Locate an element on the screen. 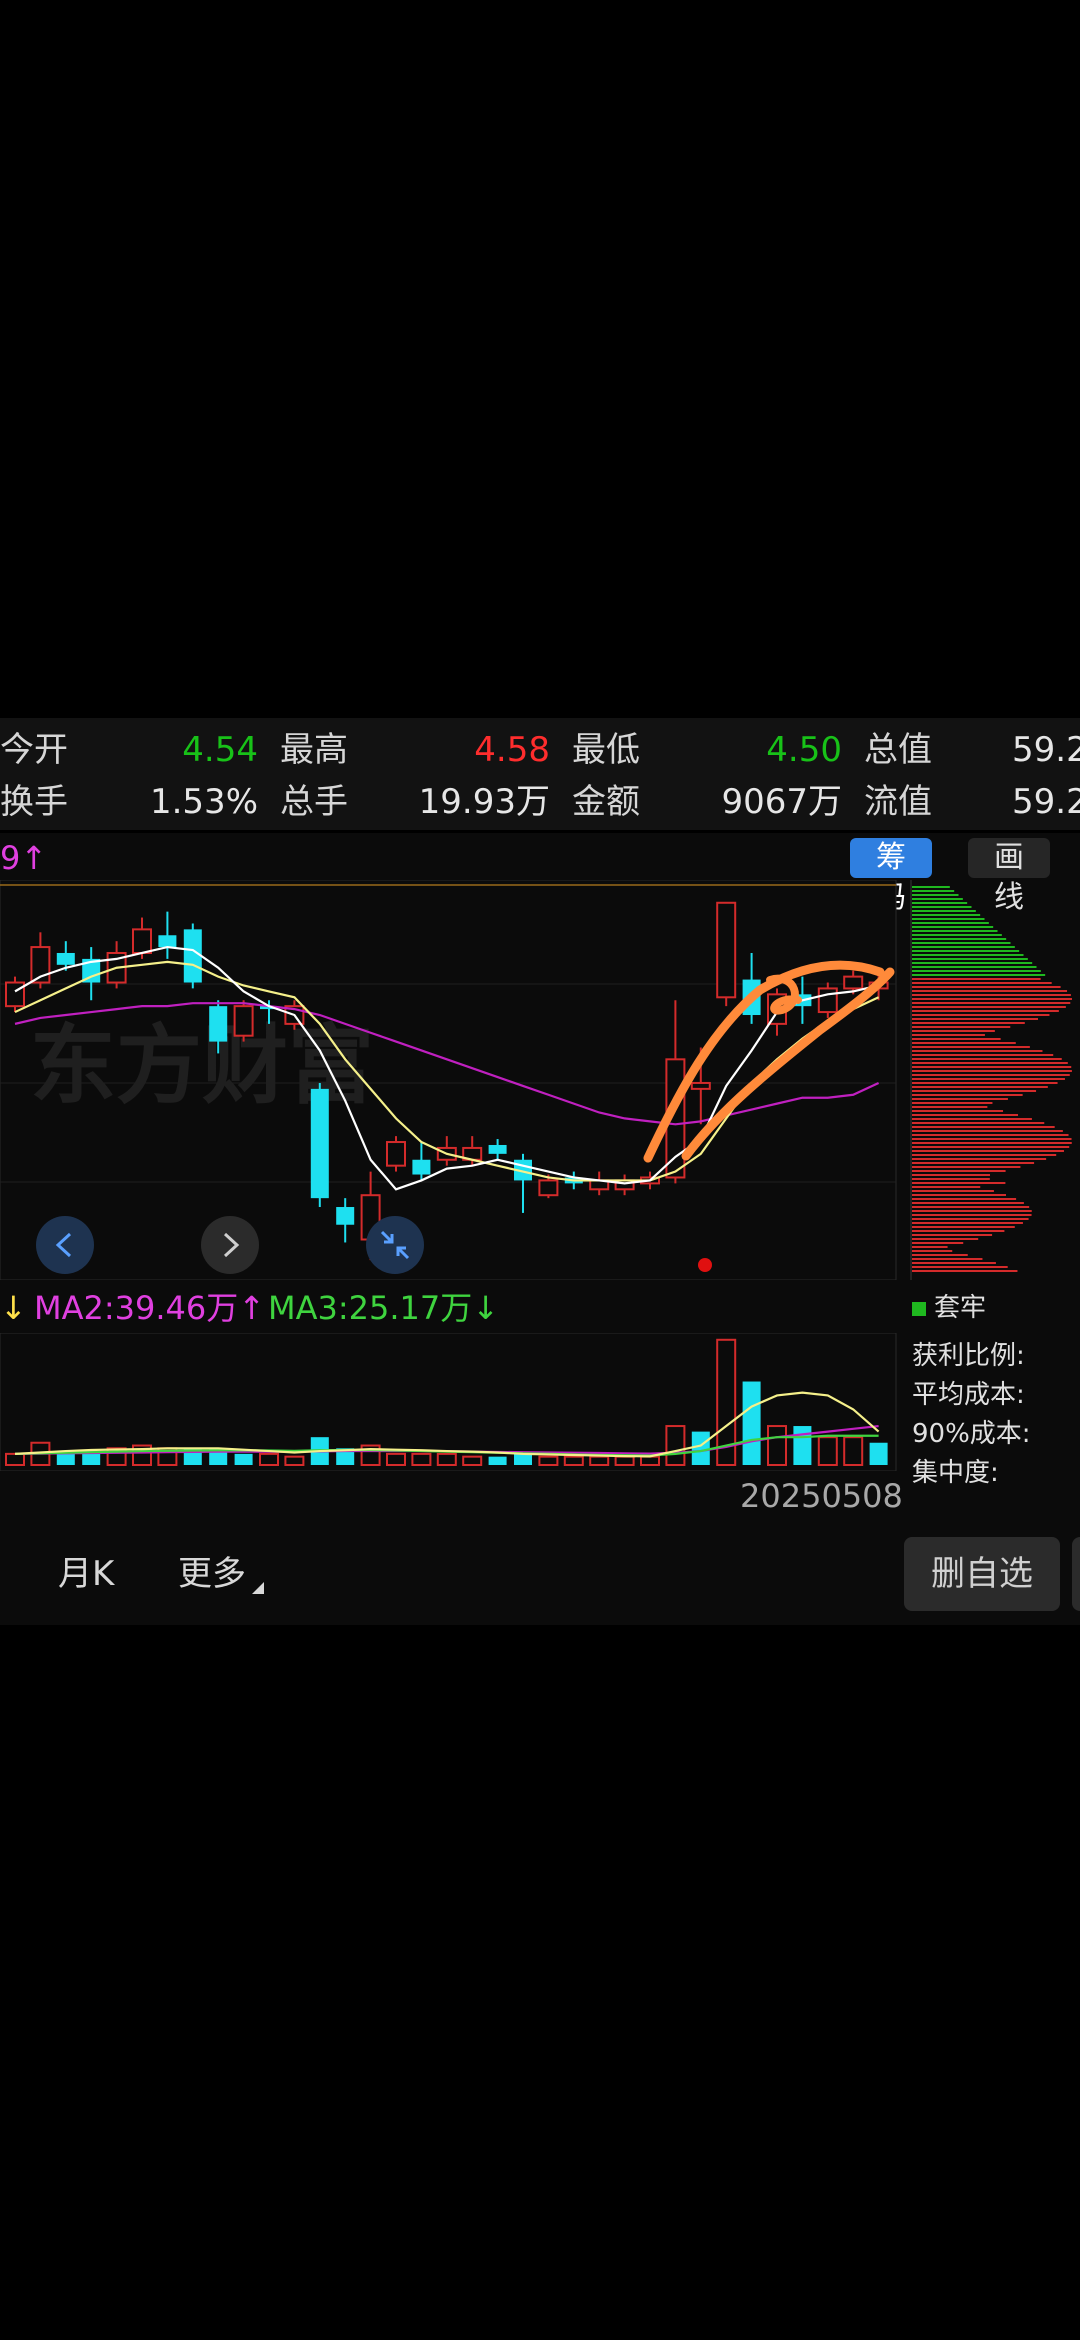 The image size is (1080, 2340). signal-dot is located at coordinates (705, 1265).